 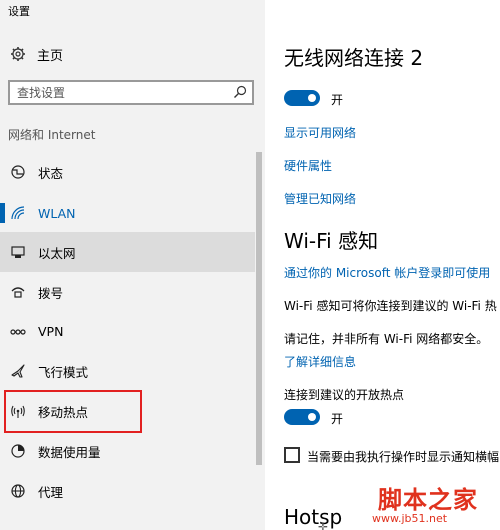 What do you see at coordinates (18, 491) in the screenshot?
I see `proxy-icon` at bounding box center [18, 491].